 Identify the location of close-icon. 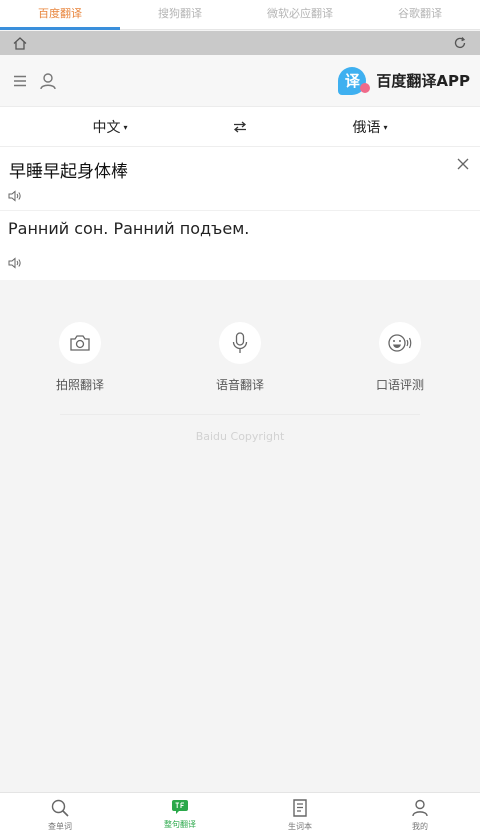
(463, 164).